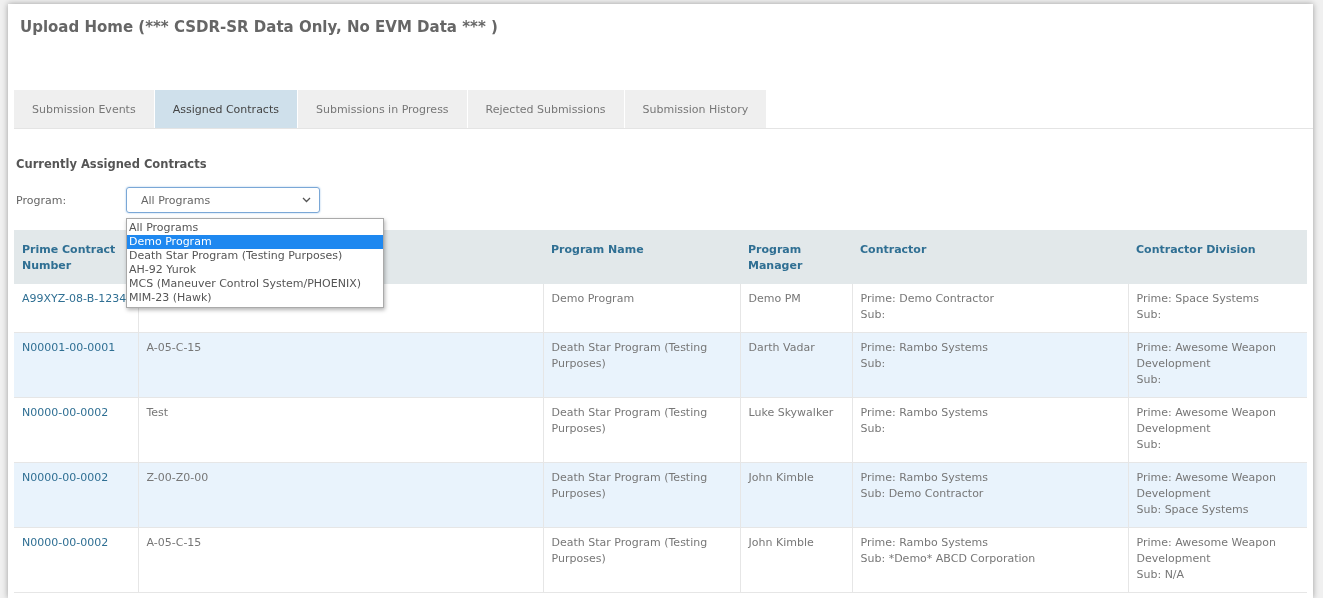 This screenshot has height=598, width=1323. I want to click on table-cell: Demo PM, so click(774, 298).